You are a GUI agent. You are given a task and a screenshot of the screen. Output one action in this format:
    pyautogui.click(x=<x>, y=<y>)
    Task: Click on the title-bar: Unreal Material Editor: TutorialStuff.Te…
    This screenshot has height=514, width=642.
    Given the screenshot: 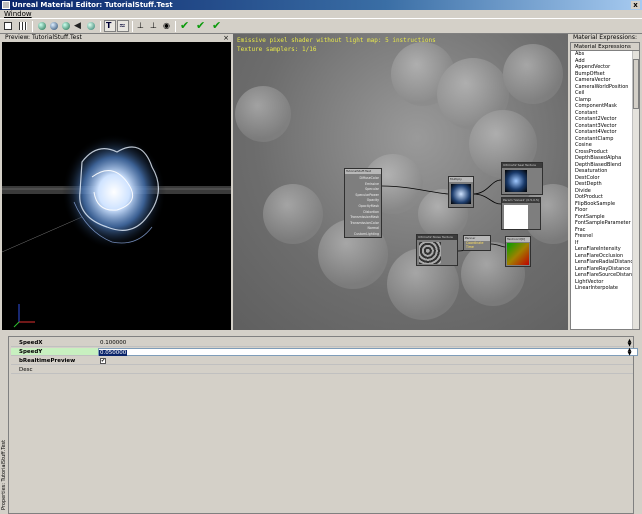 What is the action you would take?
    pyautogui.click(x=321, y=5)
    